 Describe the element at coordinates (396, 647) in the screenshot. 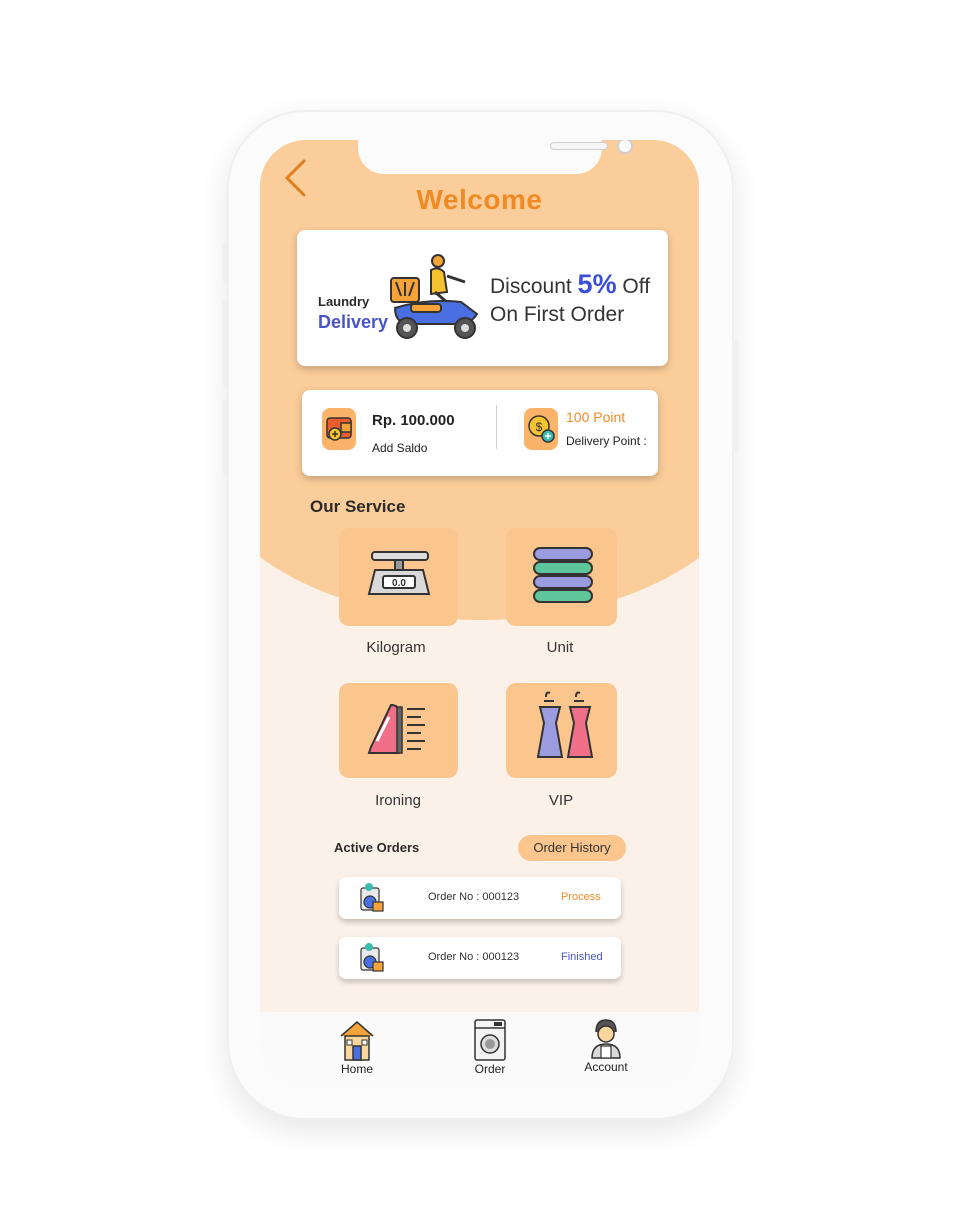

I see `service-kilogram-label: Kilogram` at that location.